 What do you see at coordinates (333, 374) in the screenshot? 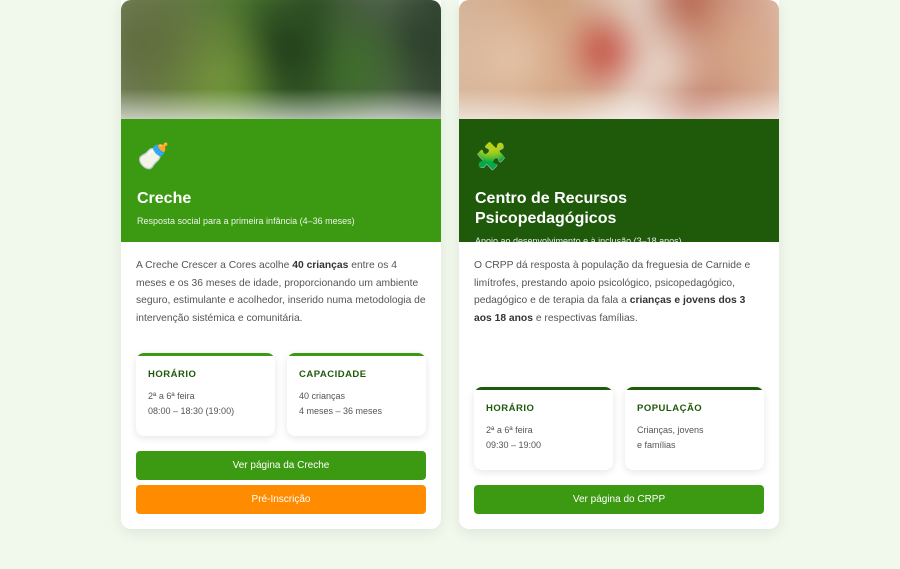
I see `info-title: CAPACIDADE` at bounding box center [333, 374].